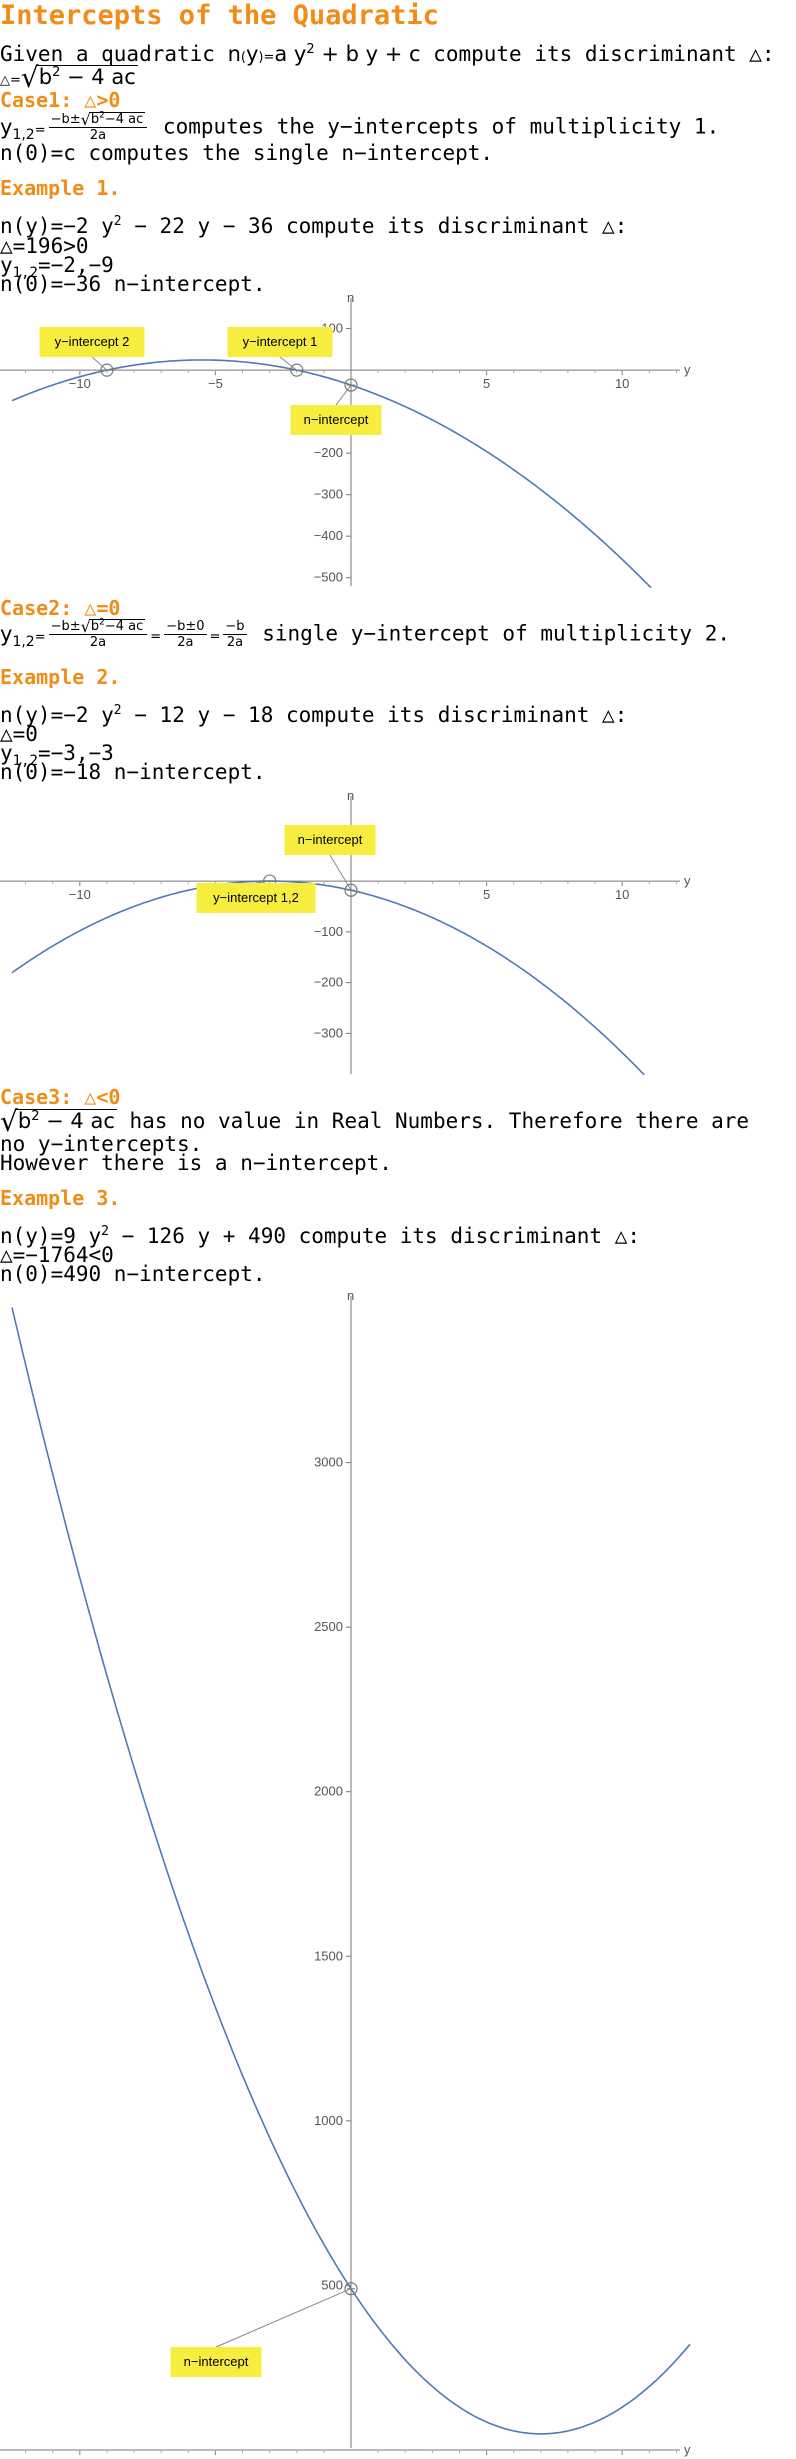  Describe the element at coordinates (328, 931) in the screenshot. I see `y-tick-label: −100` at that location.